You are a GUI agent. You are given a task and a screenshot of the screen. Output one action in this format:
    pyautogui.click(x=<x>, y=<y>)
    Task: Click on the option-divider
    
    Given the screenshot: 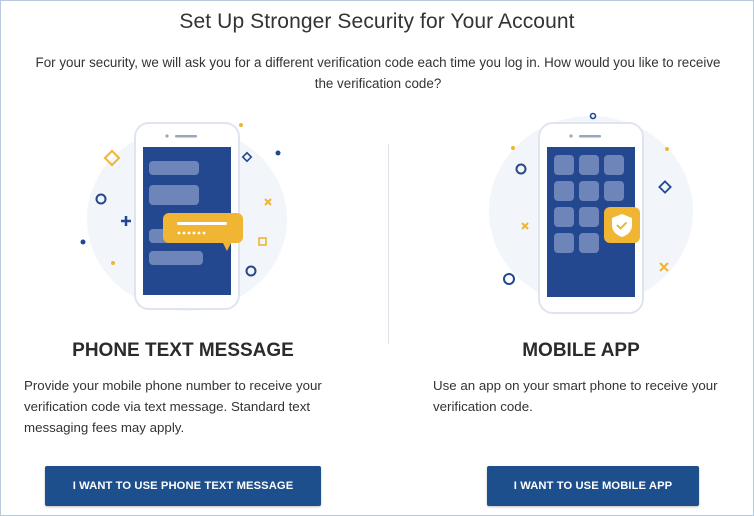 What is the action you would take?
    pyautogui.click(x=388, y=244)
    